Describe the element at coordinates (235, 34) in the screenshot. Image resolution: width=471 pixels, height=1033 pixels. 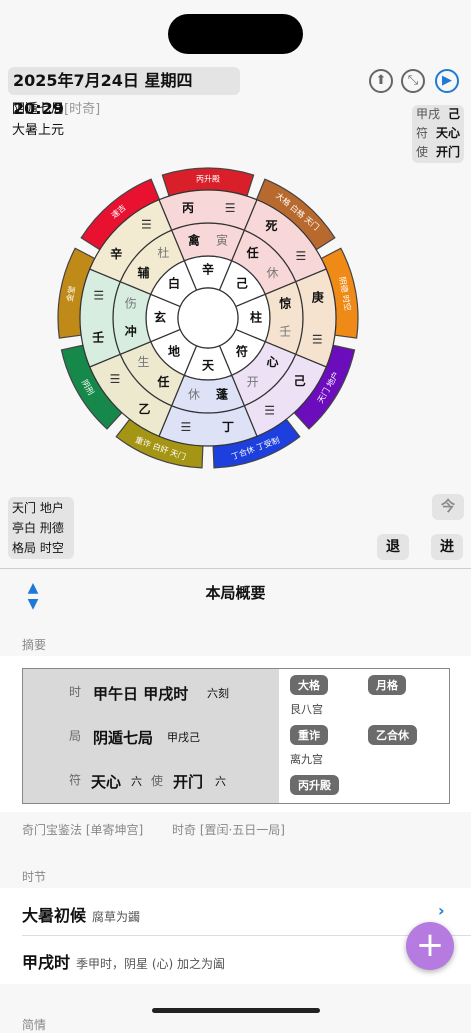
I see `dynamic-island` at that location.